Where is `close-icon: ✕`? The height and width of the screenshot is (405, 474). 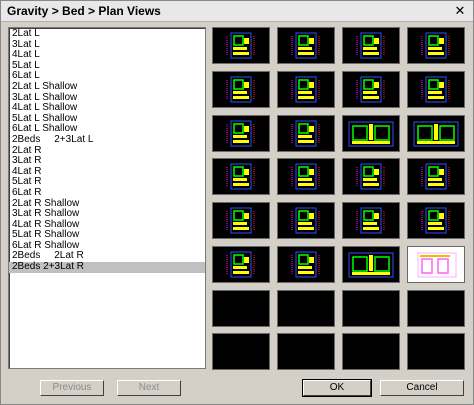 close-icon: ✕ is located at coordinates (460, 10).